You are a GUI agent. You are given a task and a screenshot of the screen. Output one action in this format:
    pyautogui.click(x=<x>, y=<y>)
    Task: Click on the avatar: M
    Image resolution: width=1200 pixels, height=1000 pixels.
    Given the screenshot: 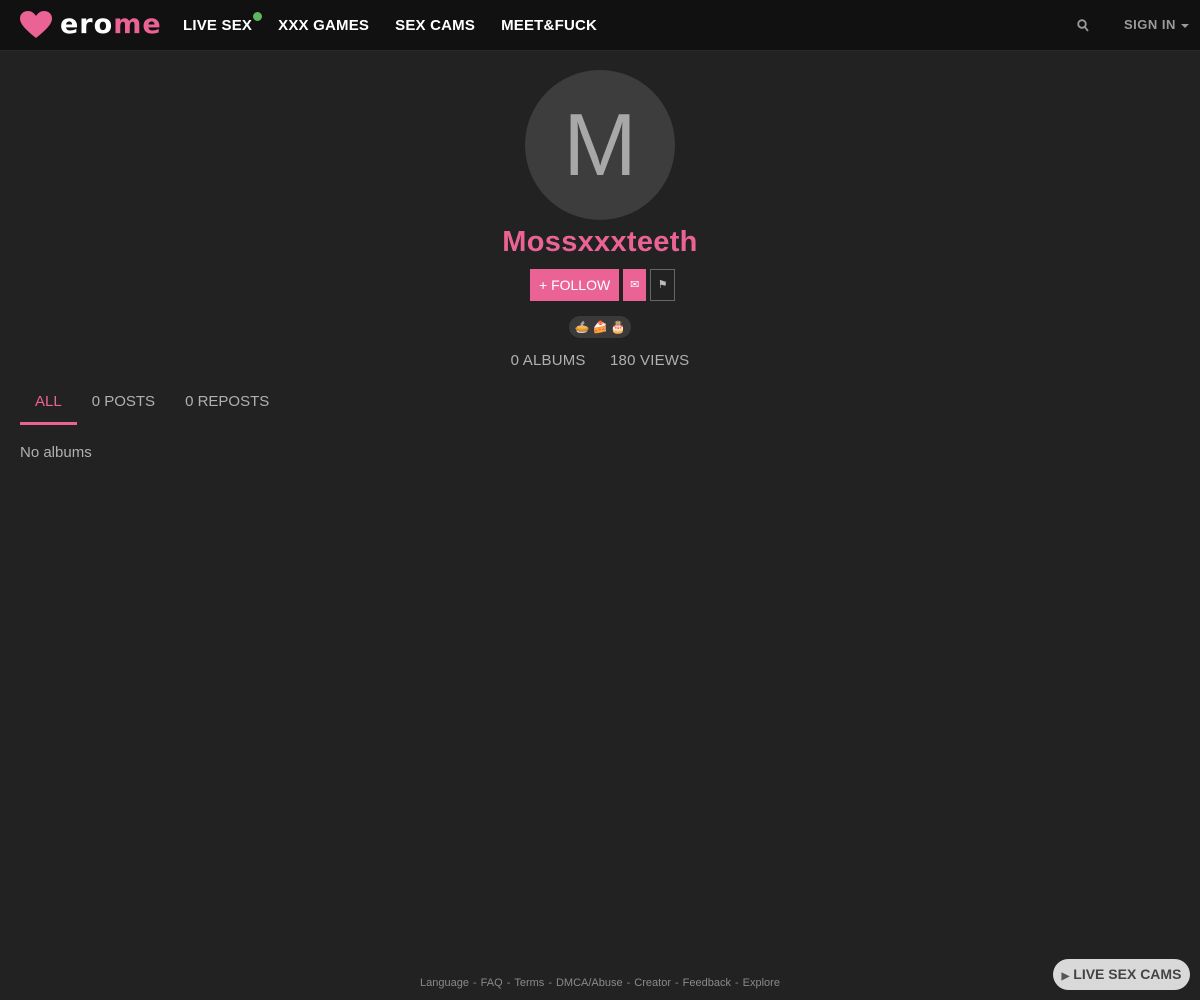 What is the action you would take?
    pyautogui.click(x=600, y=145)
    